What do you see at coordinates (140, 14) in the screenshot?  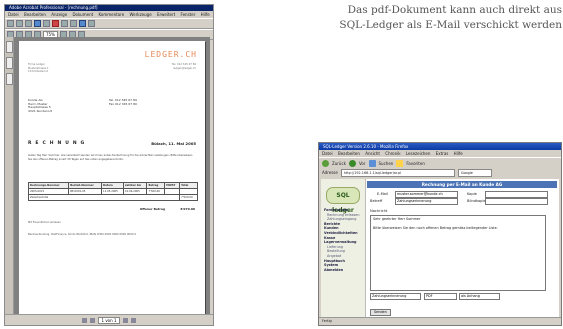 I see `menu-item: Werkzeuge` at bounding box center [140, 14].